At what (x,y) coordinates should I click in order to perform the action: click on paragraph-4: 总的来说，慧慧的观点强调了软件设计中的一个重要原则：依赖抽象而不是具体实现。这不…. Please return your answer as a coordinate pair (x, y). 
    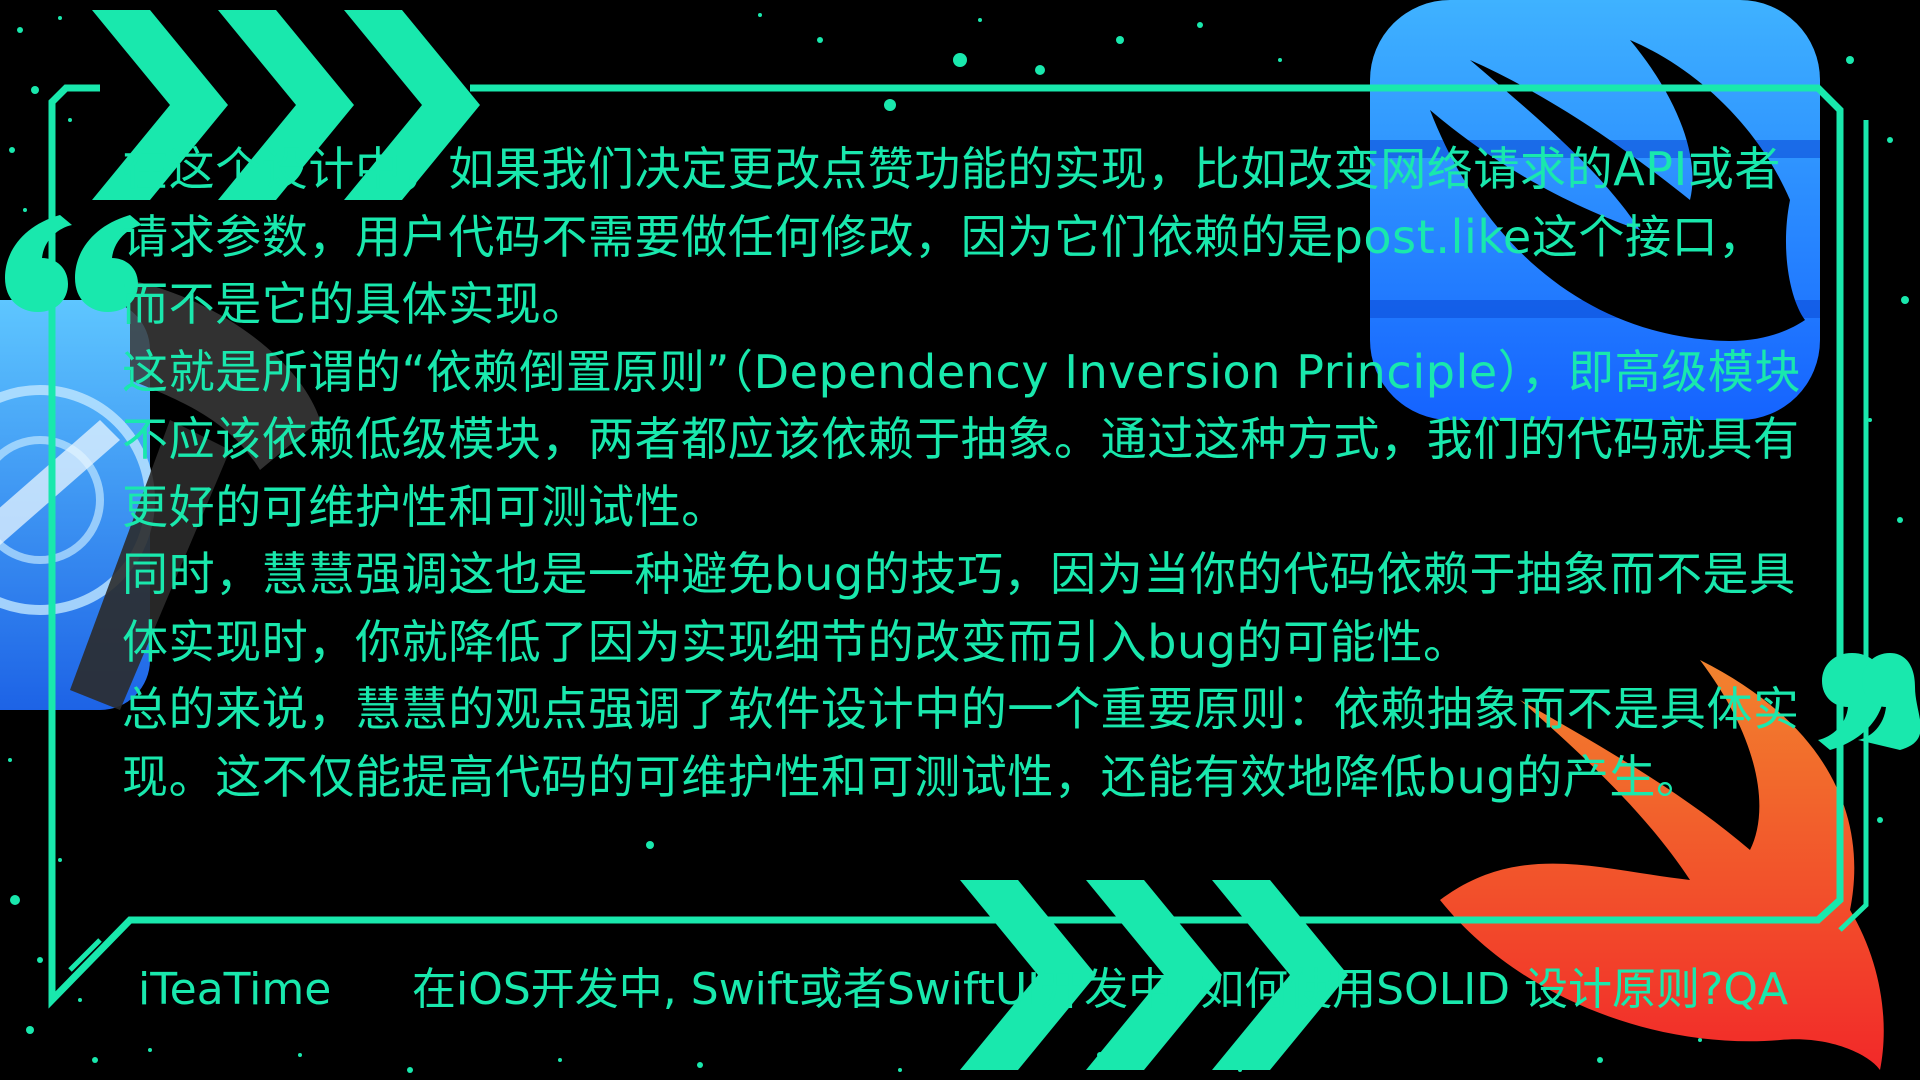
    Looking at the image, I should click on (961, 743).